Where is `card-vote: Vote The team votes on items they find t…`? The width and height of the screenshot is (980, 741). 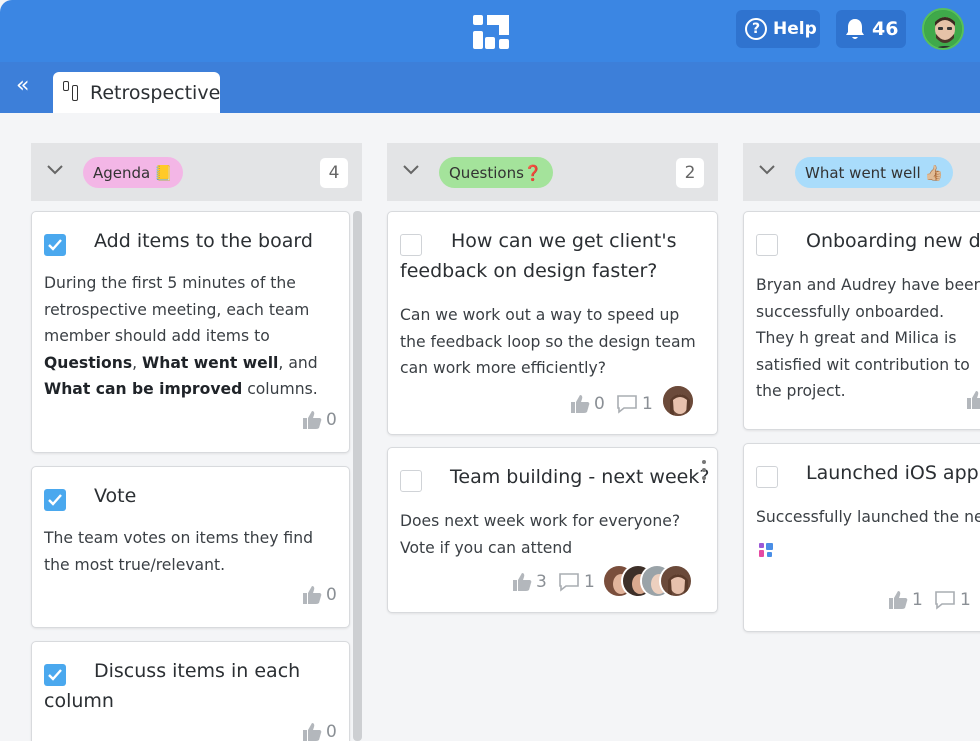
card-vote: Vote The team votes on items they find t… is located at coordinates (190, 547).